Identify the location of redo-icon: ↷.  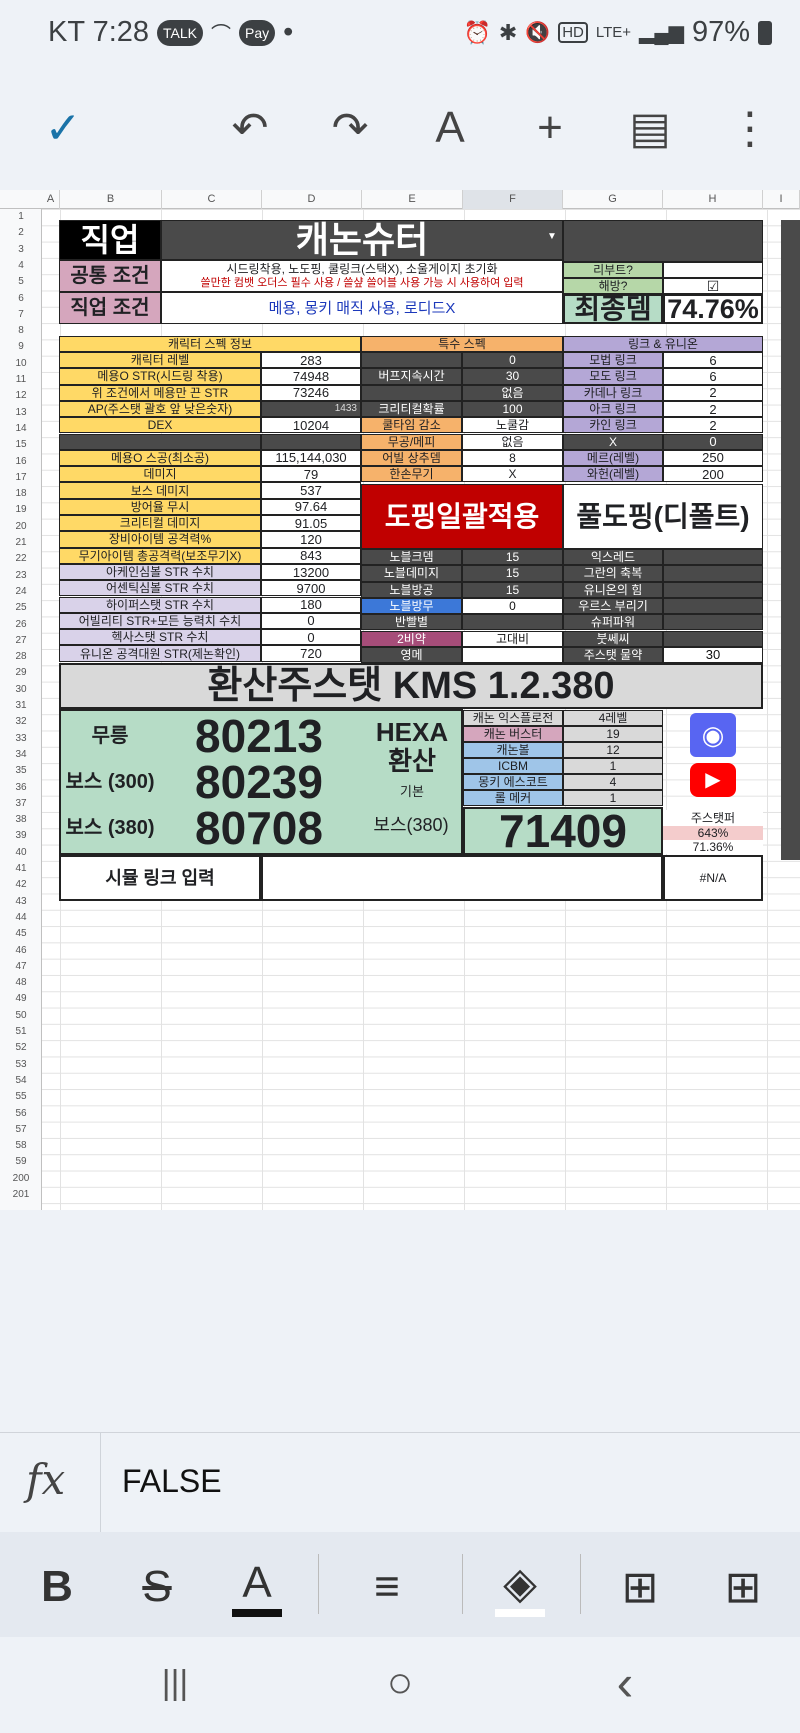
(350, 128).